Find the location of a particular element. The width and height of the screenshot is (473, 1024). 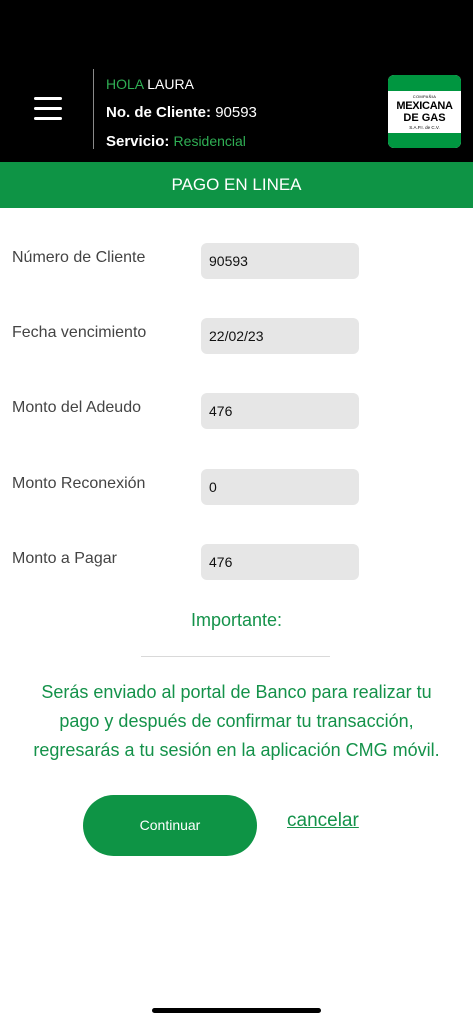

debt-amount-field is located at coordinates (280, 411).